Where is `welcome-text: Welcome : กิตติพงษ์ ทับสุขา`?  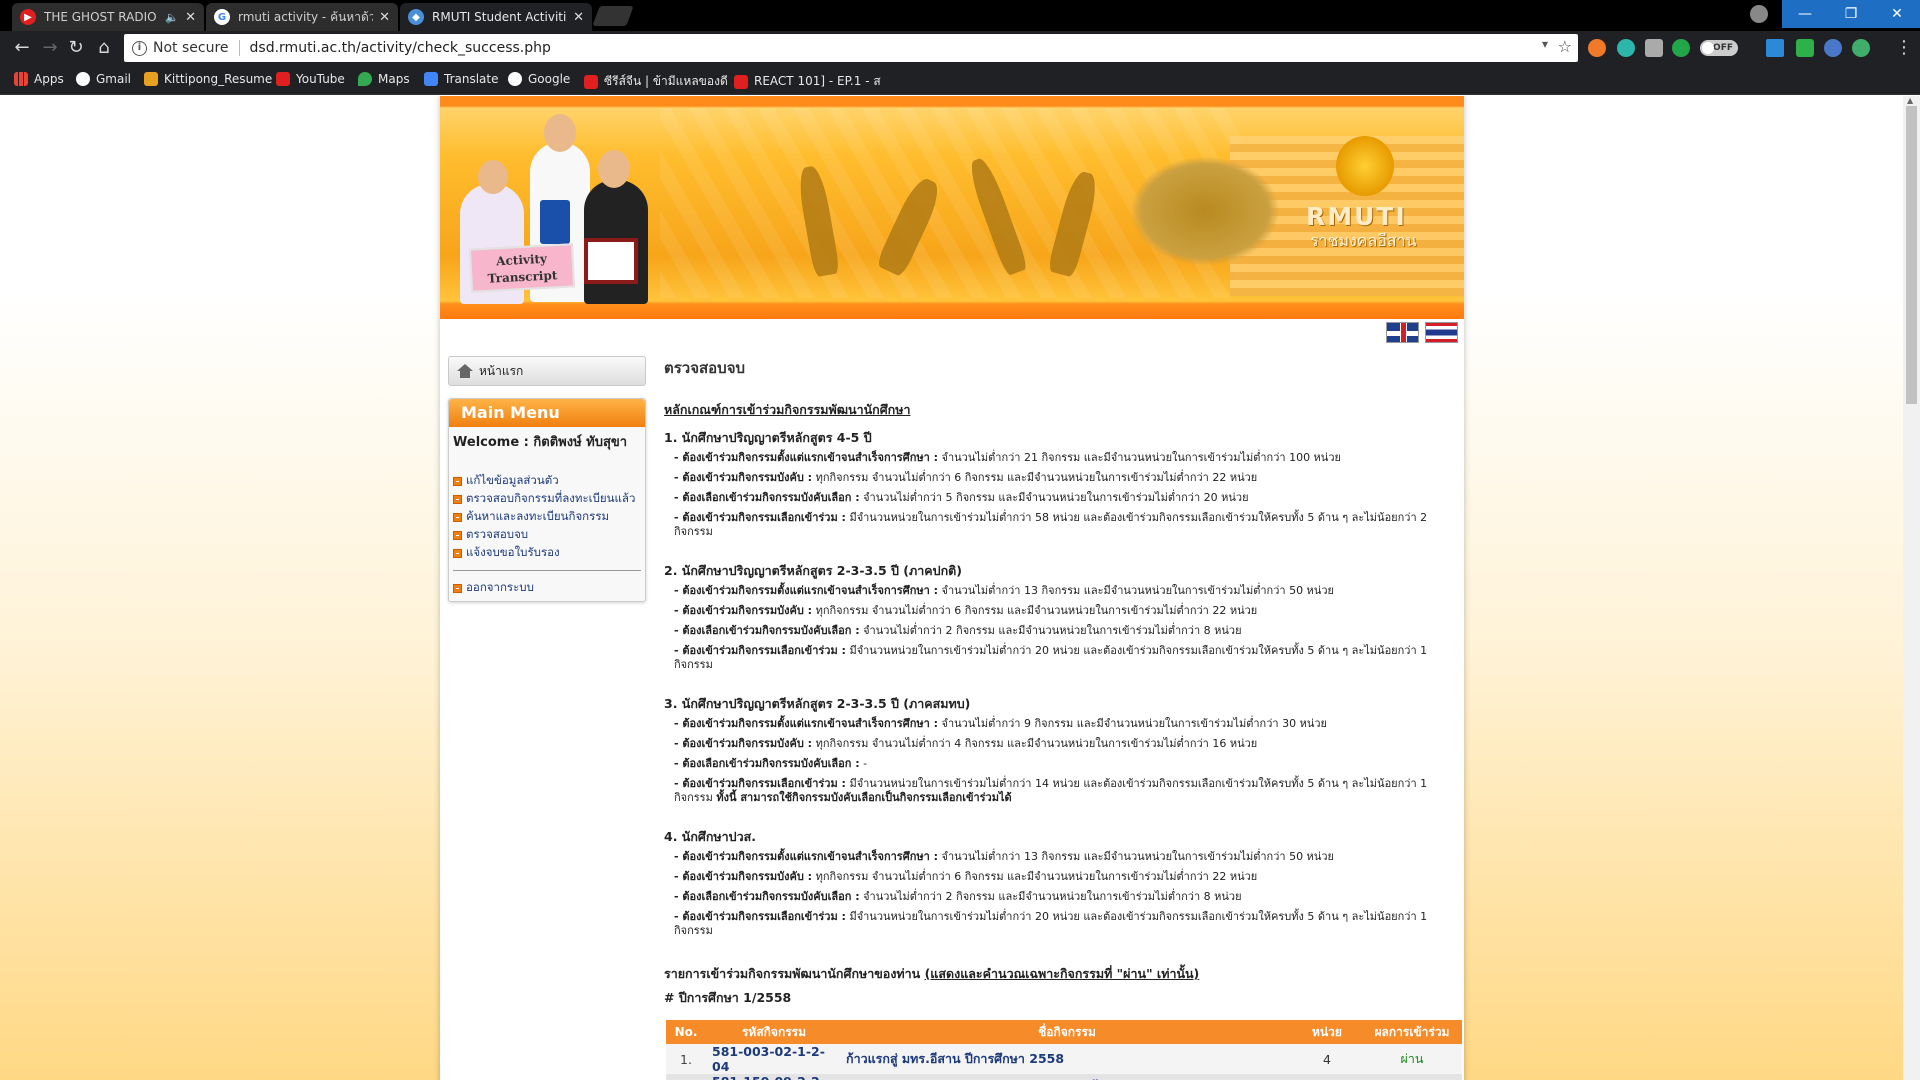 welcome-text: Welcome : กิตติพงษ์ ทับสุขา is located at coordinates (540, 442).